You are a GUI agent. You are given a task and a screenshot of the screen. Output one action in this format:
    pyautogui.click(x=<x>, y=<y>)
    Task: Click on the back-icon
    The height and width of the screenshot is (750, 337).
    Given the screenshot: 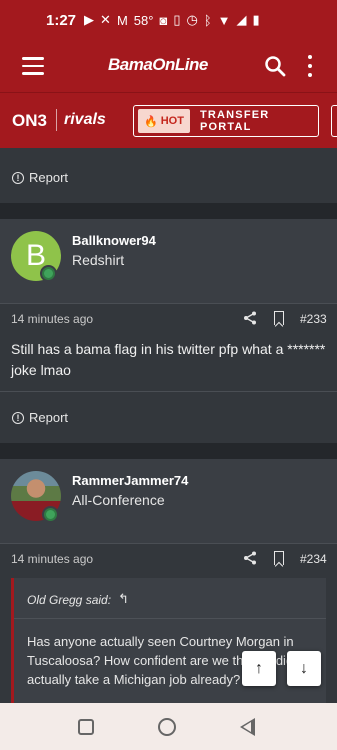 What is the action you would take?
    pyautogui.click(x=247, y=727)
    